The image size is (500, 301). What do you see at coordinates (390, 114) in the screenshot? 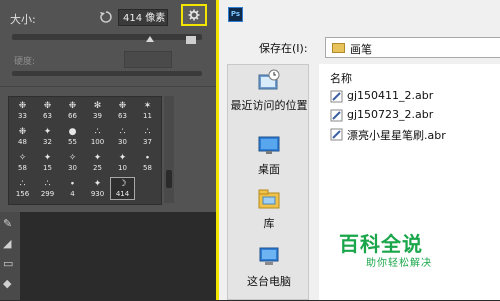
I see `file-name: gj150723_2.abr` at bounding box center [390, 114].